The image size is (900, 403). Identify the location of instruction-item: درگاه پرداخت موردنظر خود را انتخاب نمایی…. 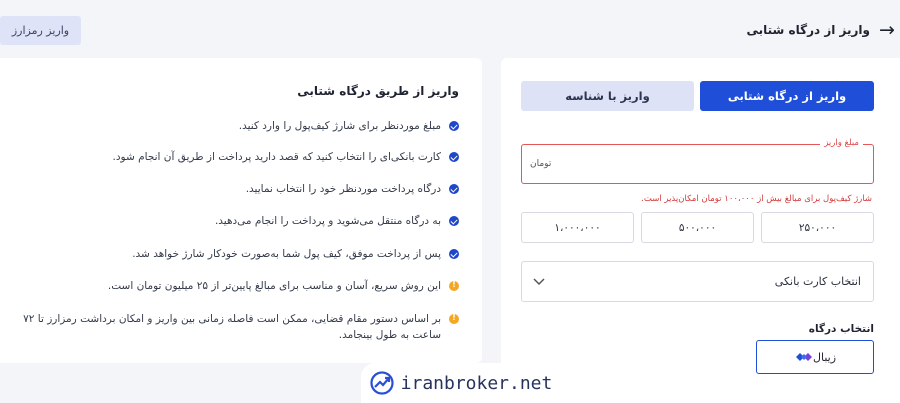
(239, 189).